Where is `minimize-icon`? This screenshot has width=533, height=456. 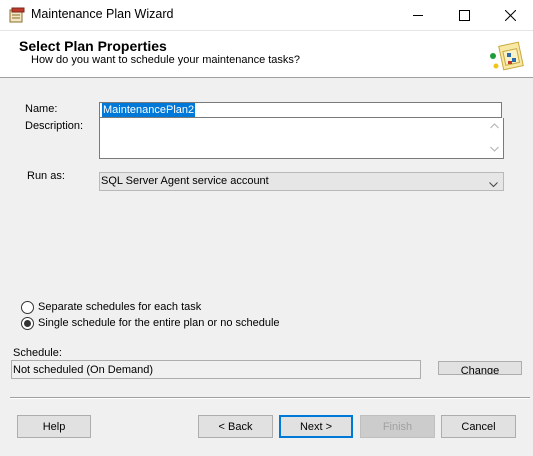 minimize-icon is located at coordinates (417, 15).